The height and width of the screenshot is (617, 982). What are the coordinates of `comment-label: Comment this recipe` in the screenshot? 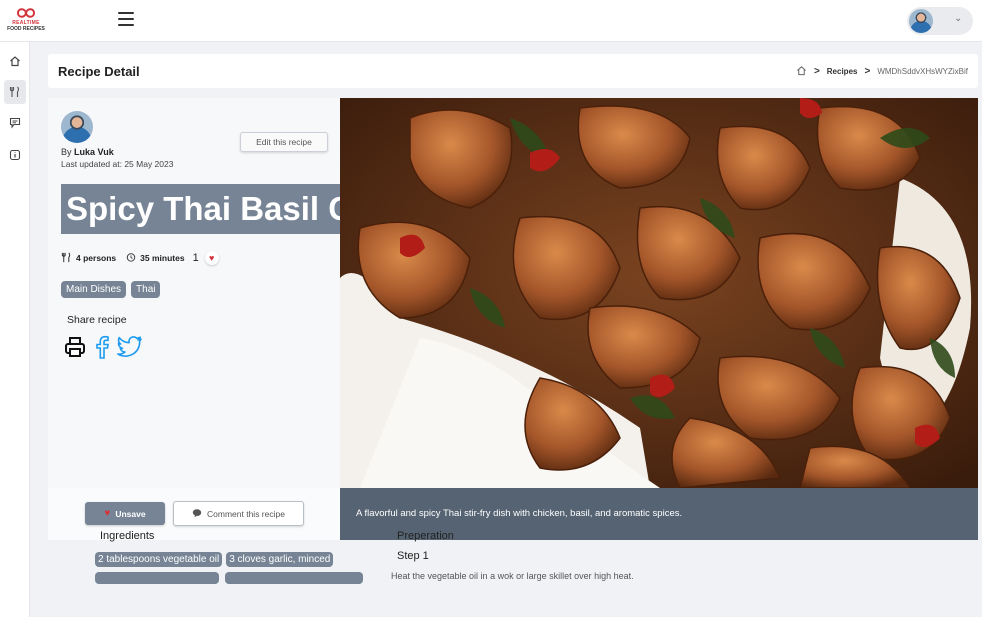 It's located at (246, 513).